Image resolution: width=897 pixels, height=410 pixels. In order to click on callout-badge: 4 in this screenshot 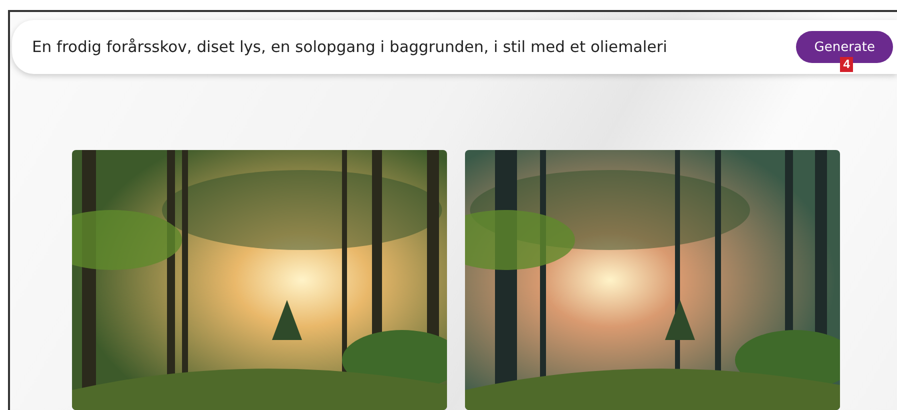, I will do `click(846, 64)`.